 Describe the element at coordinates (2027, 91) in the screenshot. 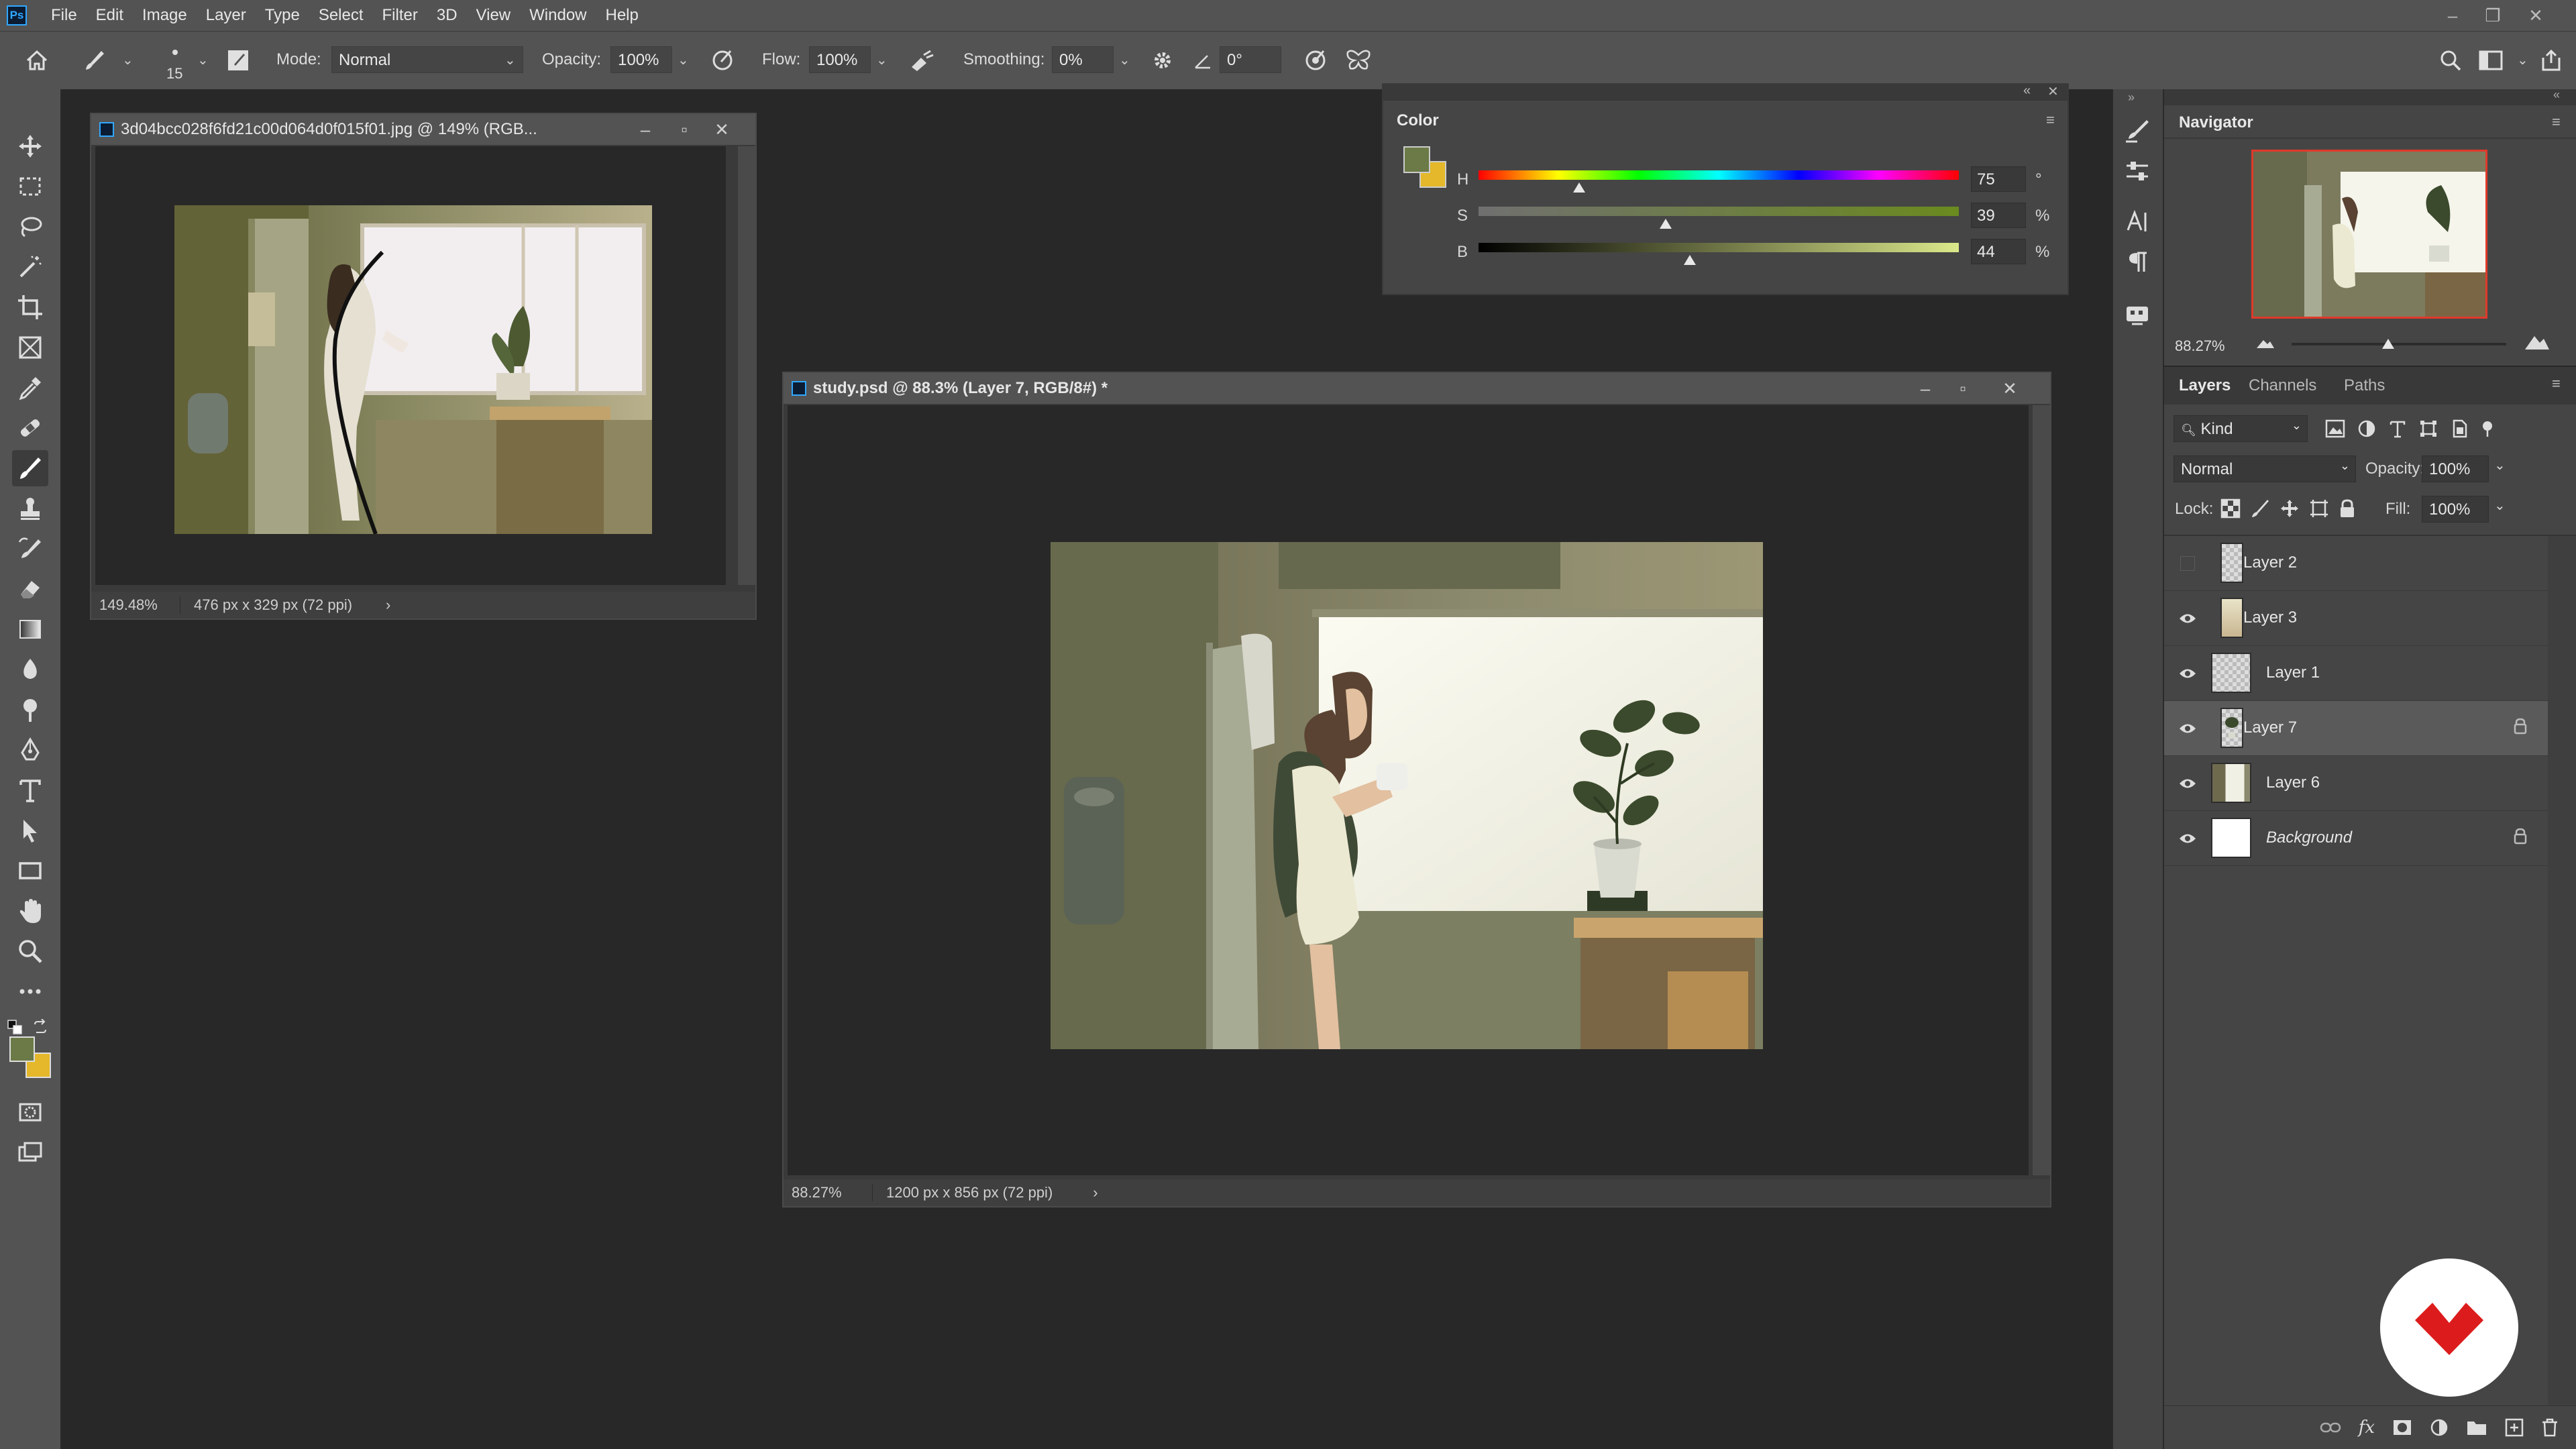

I see `collapse-panel-icon: «` at that location.